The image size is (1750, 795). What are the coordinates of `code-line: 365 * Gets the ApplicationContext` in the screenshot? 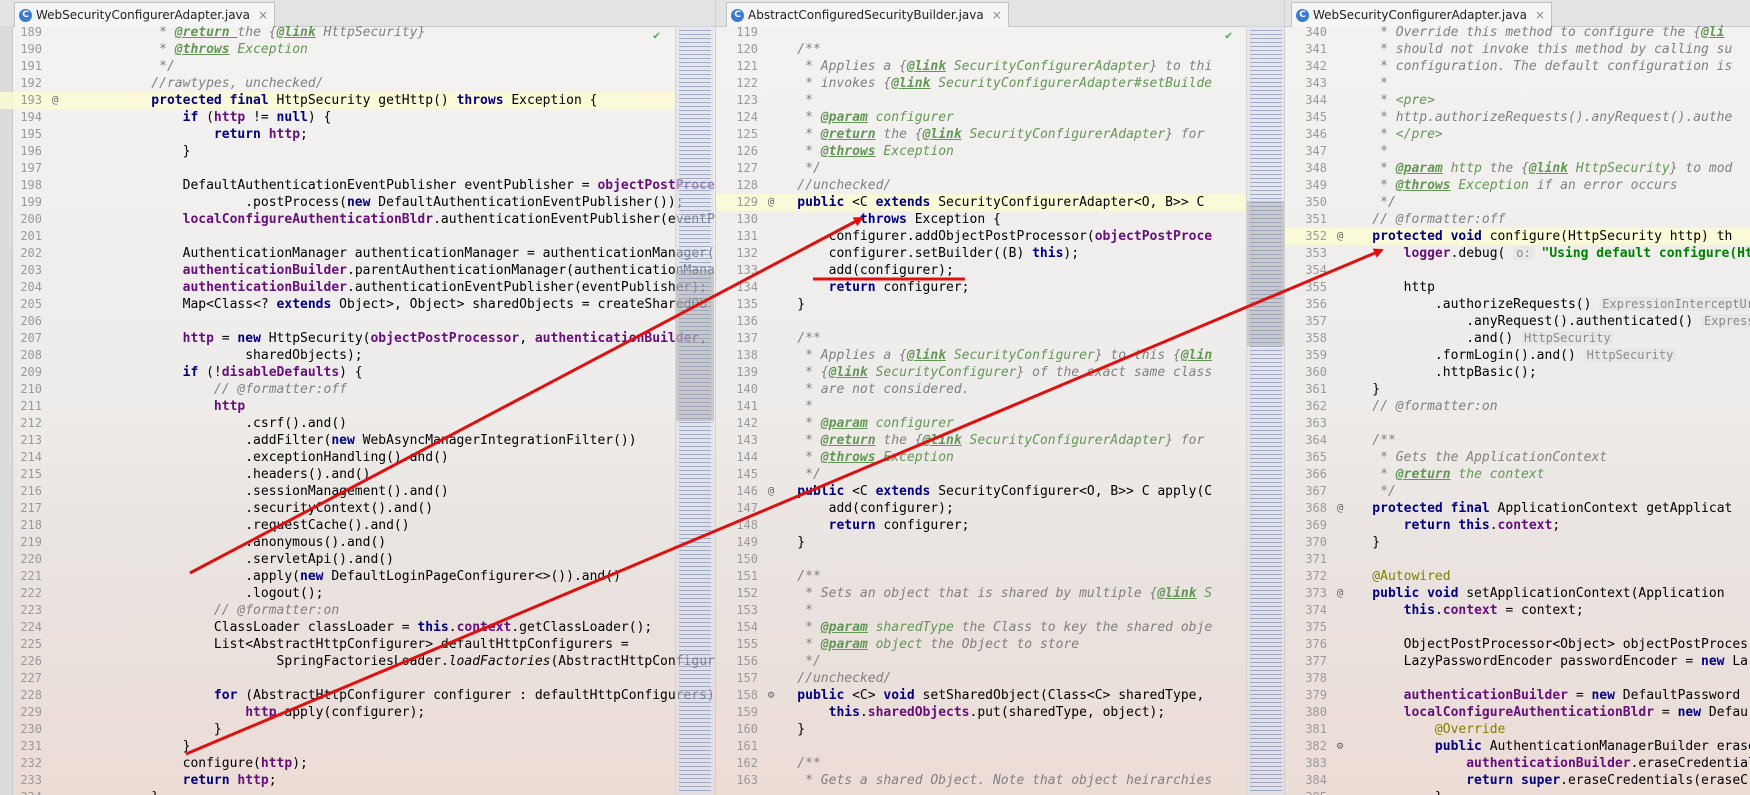 It's located at (1517, 457).